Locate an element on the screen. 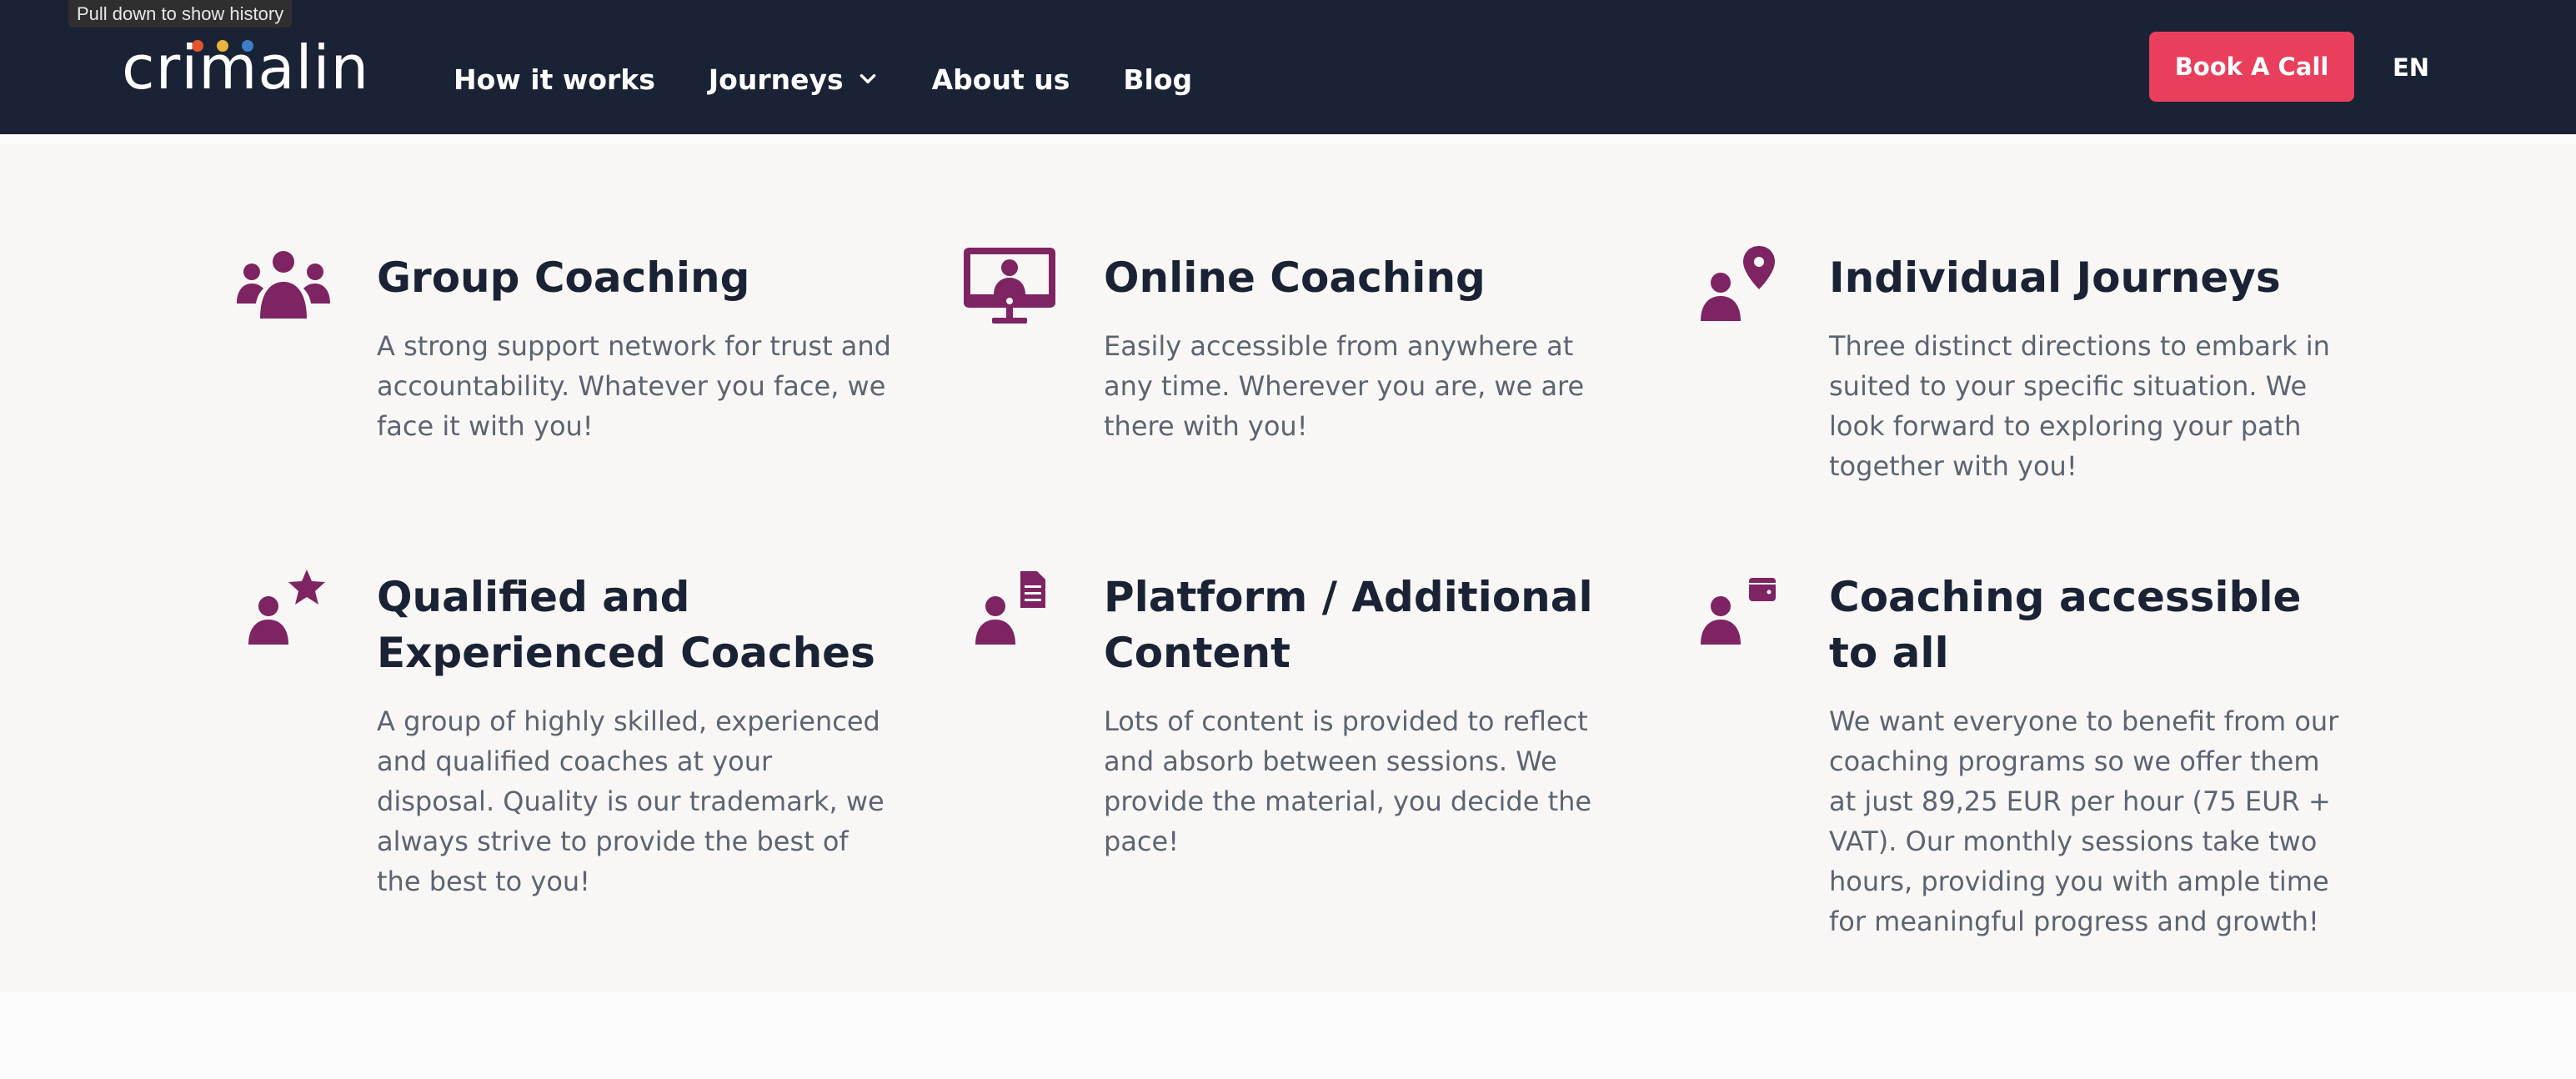  feature-title: Online Coaching is located at coordinates (1295, 277).